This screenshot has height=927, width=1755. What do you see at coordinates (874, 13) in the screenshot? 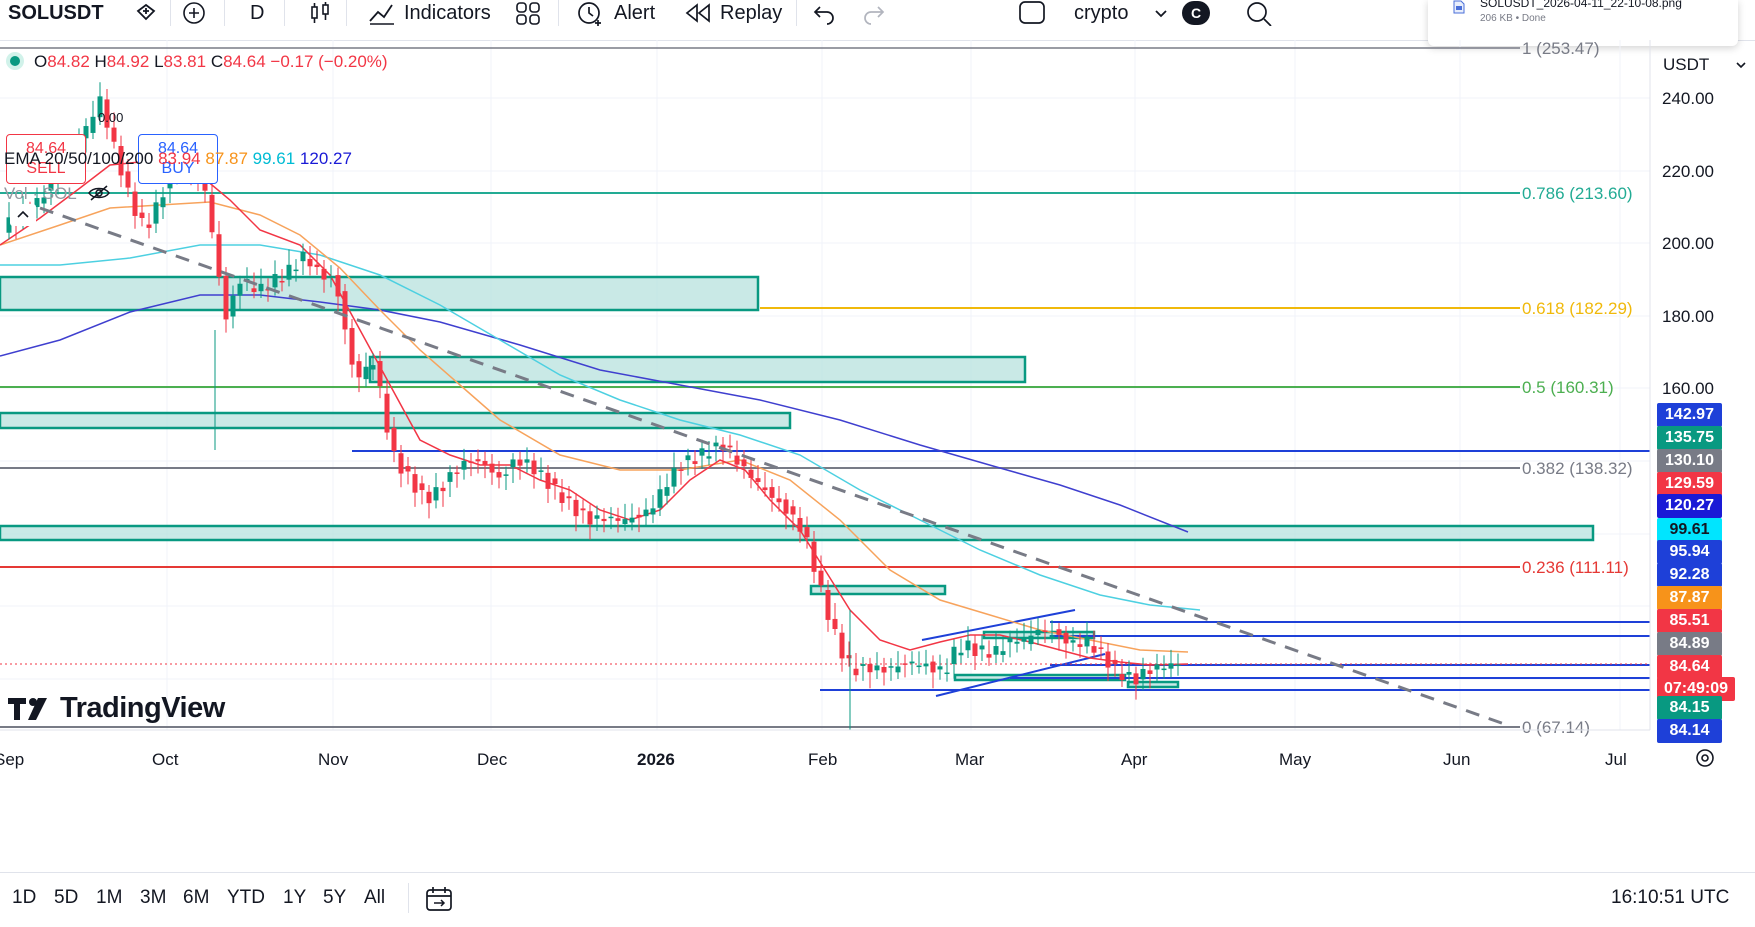
I see `redo-icon` at bounding box center [874, 13].